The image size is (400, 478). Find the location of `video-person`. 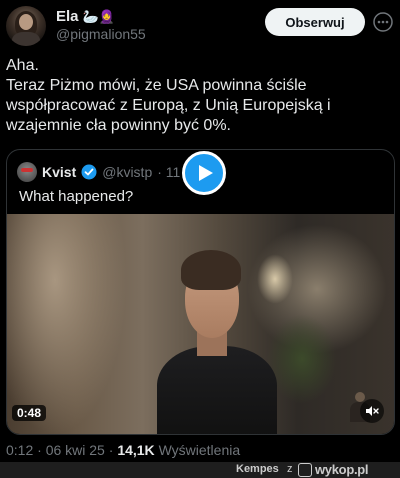

video-person is located at coordinates (217, 342).